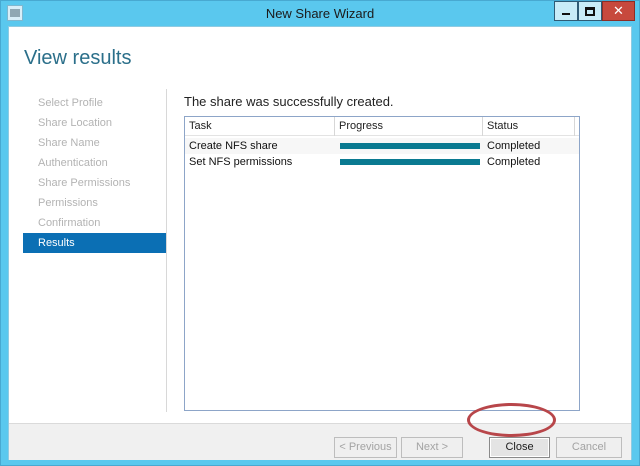 The width and height of the screenshot is (640, 466). I want to click on minimize-icon, so click(566, 14).